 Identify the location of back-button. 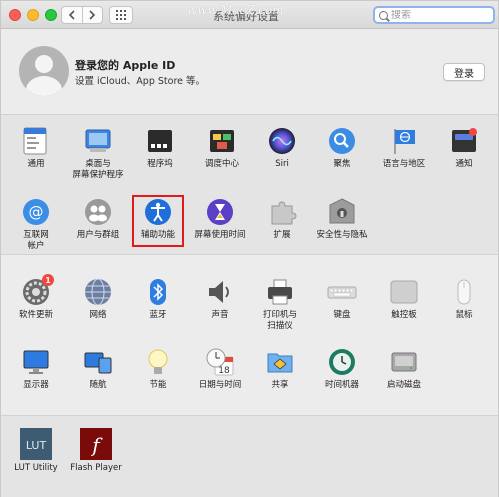
(72, 15).